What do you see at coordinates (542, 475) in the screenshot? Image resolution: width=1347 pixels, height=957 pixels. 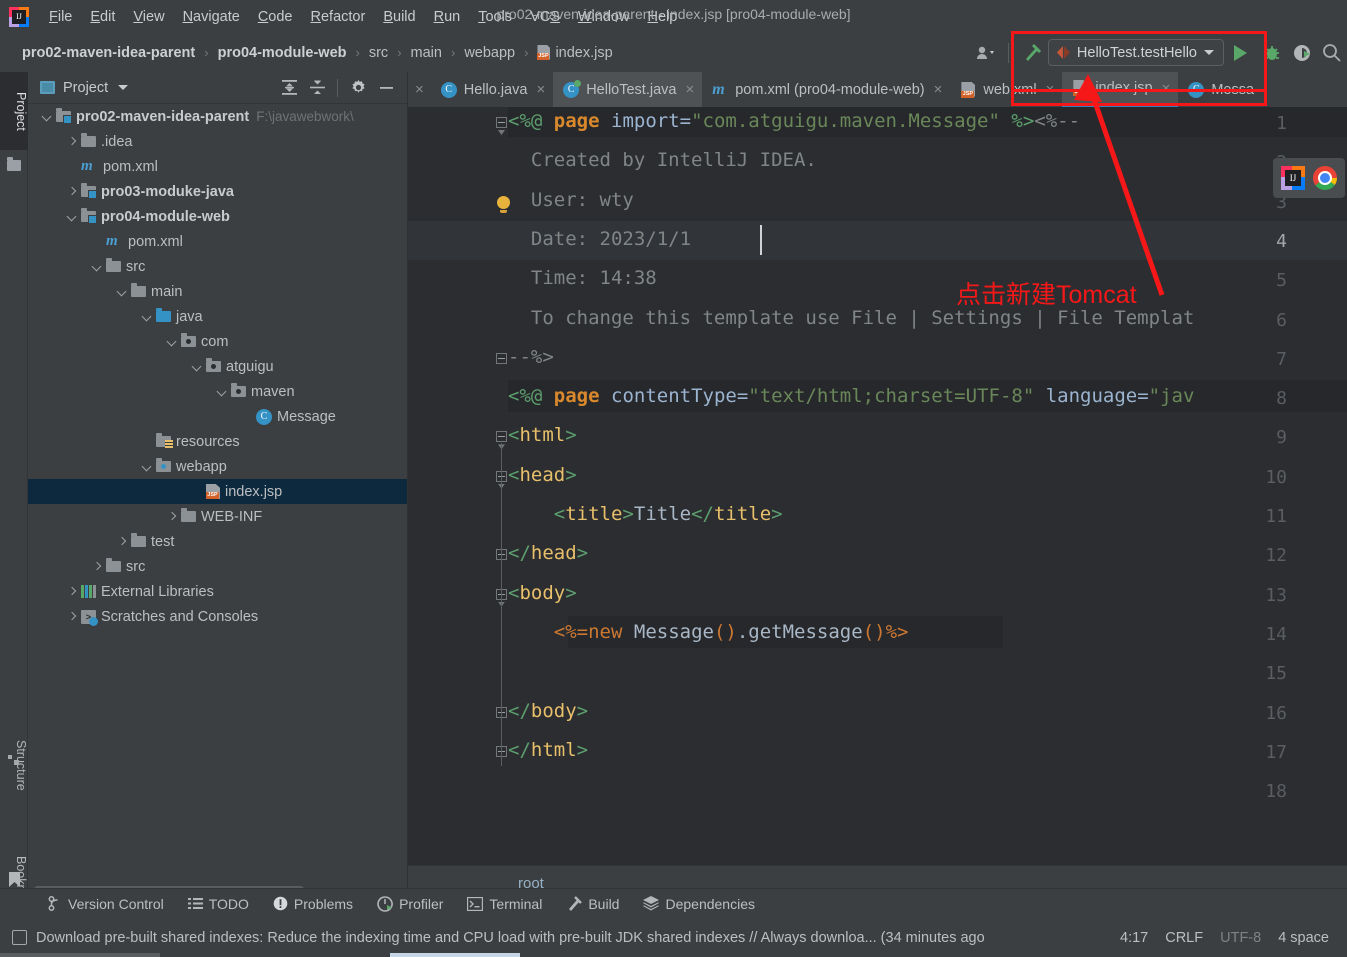 I see `code-line: <head>` at bounding box center [542, 475].